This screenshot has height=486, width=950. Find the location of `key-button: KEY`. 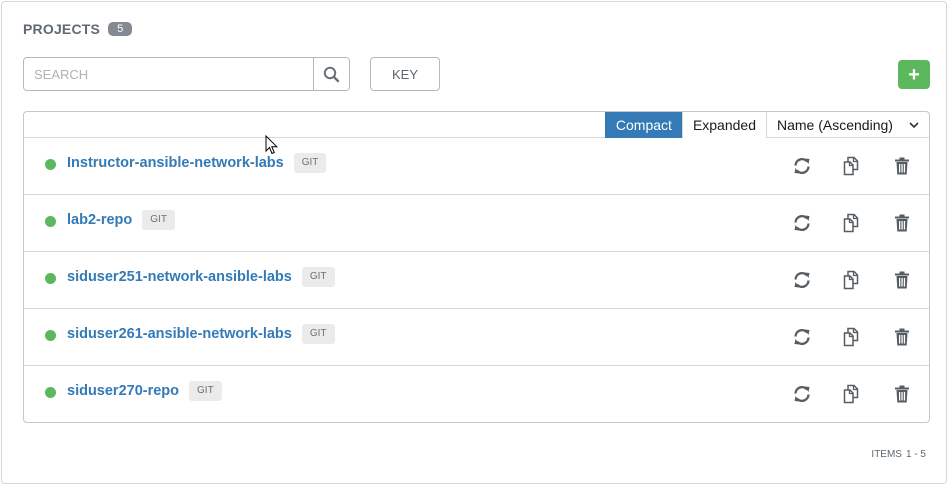

key-button: KEY is located at coordinates (405, 74).